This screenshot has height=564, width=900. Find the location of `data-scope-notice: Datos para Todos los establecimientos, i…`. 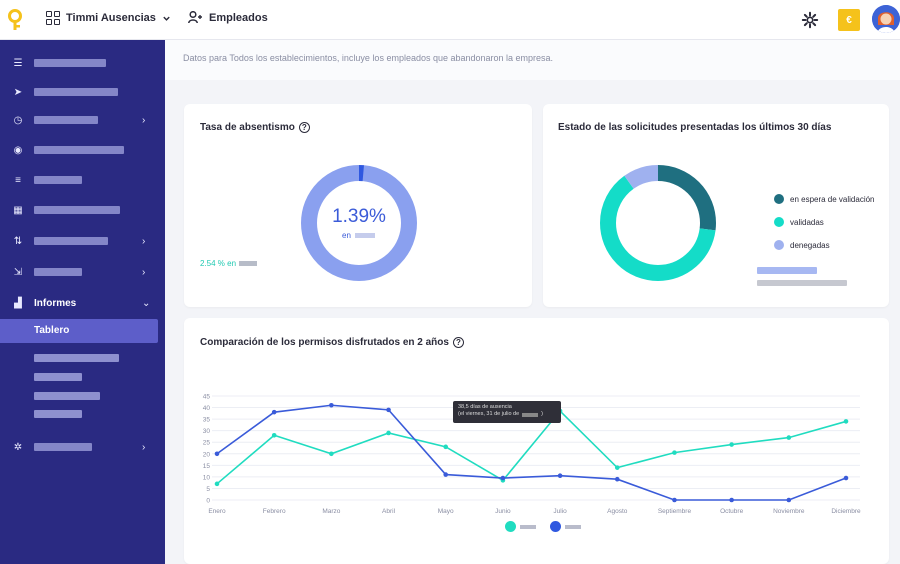

data-scope-notice: Datos para Todos los establecimientos, i… is located at coordinates (368, 58).